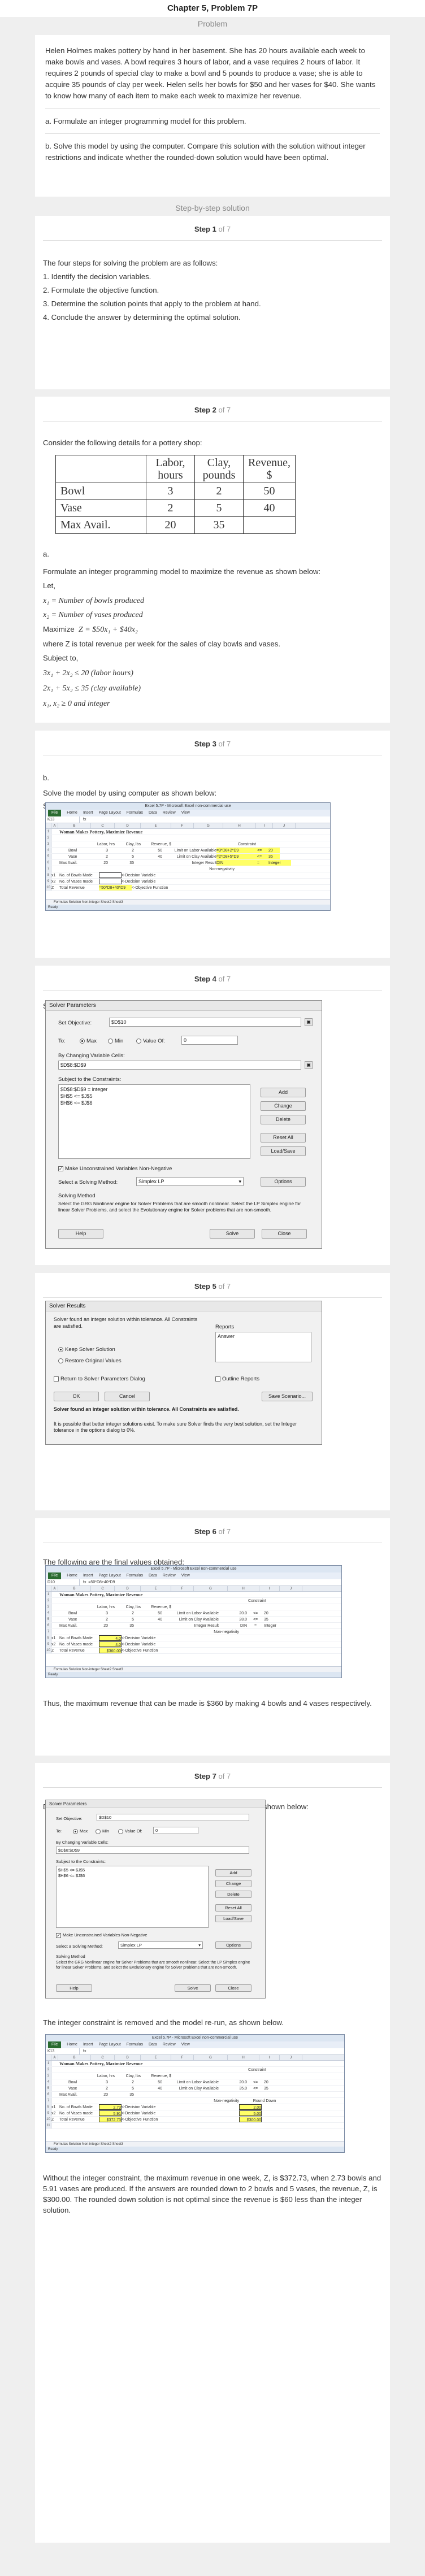 Image resolution: width=425 pixels, height=2576 pixels. What do you see at coordinates (76, 1396) in the screenshot?
I see `ok-button: OK` at bounding box center [76, 1396].